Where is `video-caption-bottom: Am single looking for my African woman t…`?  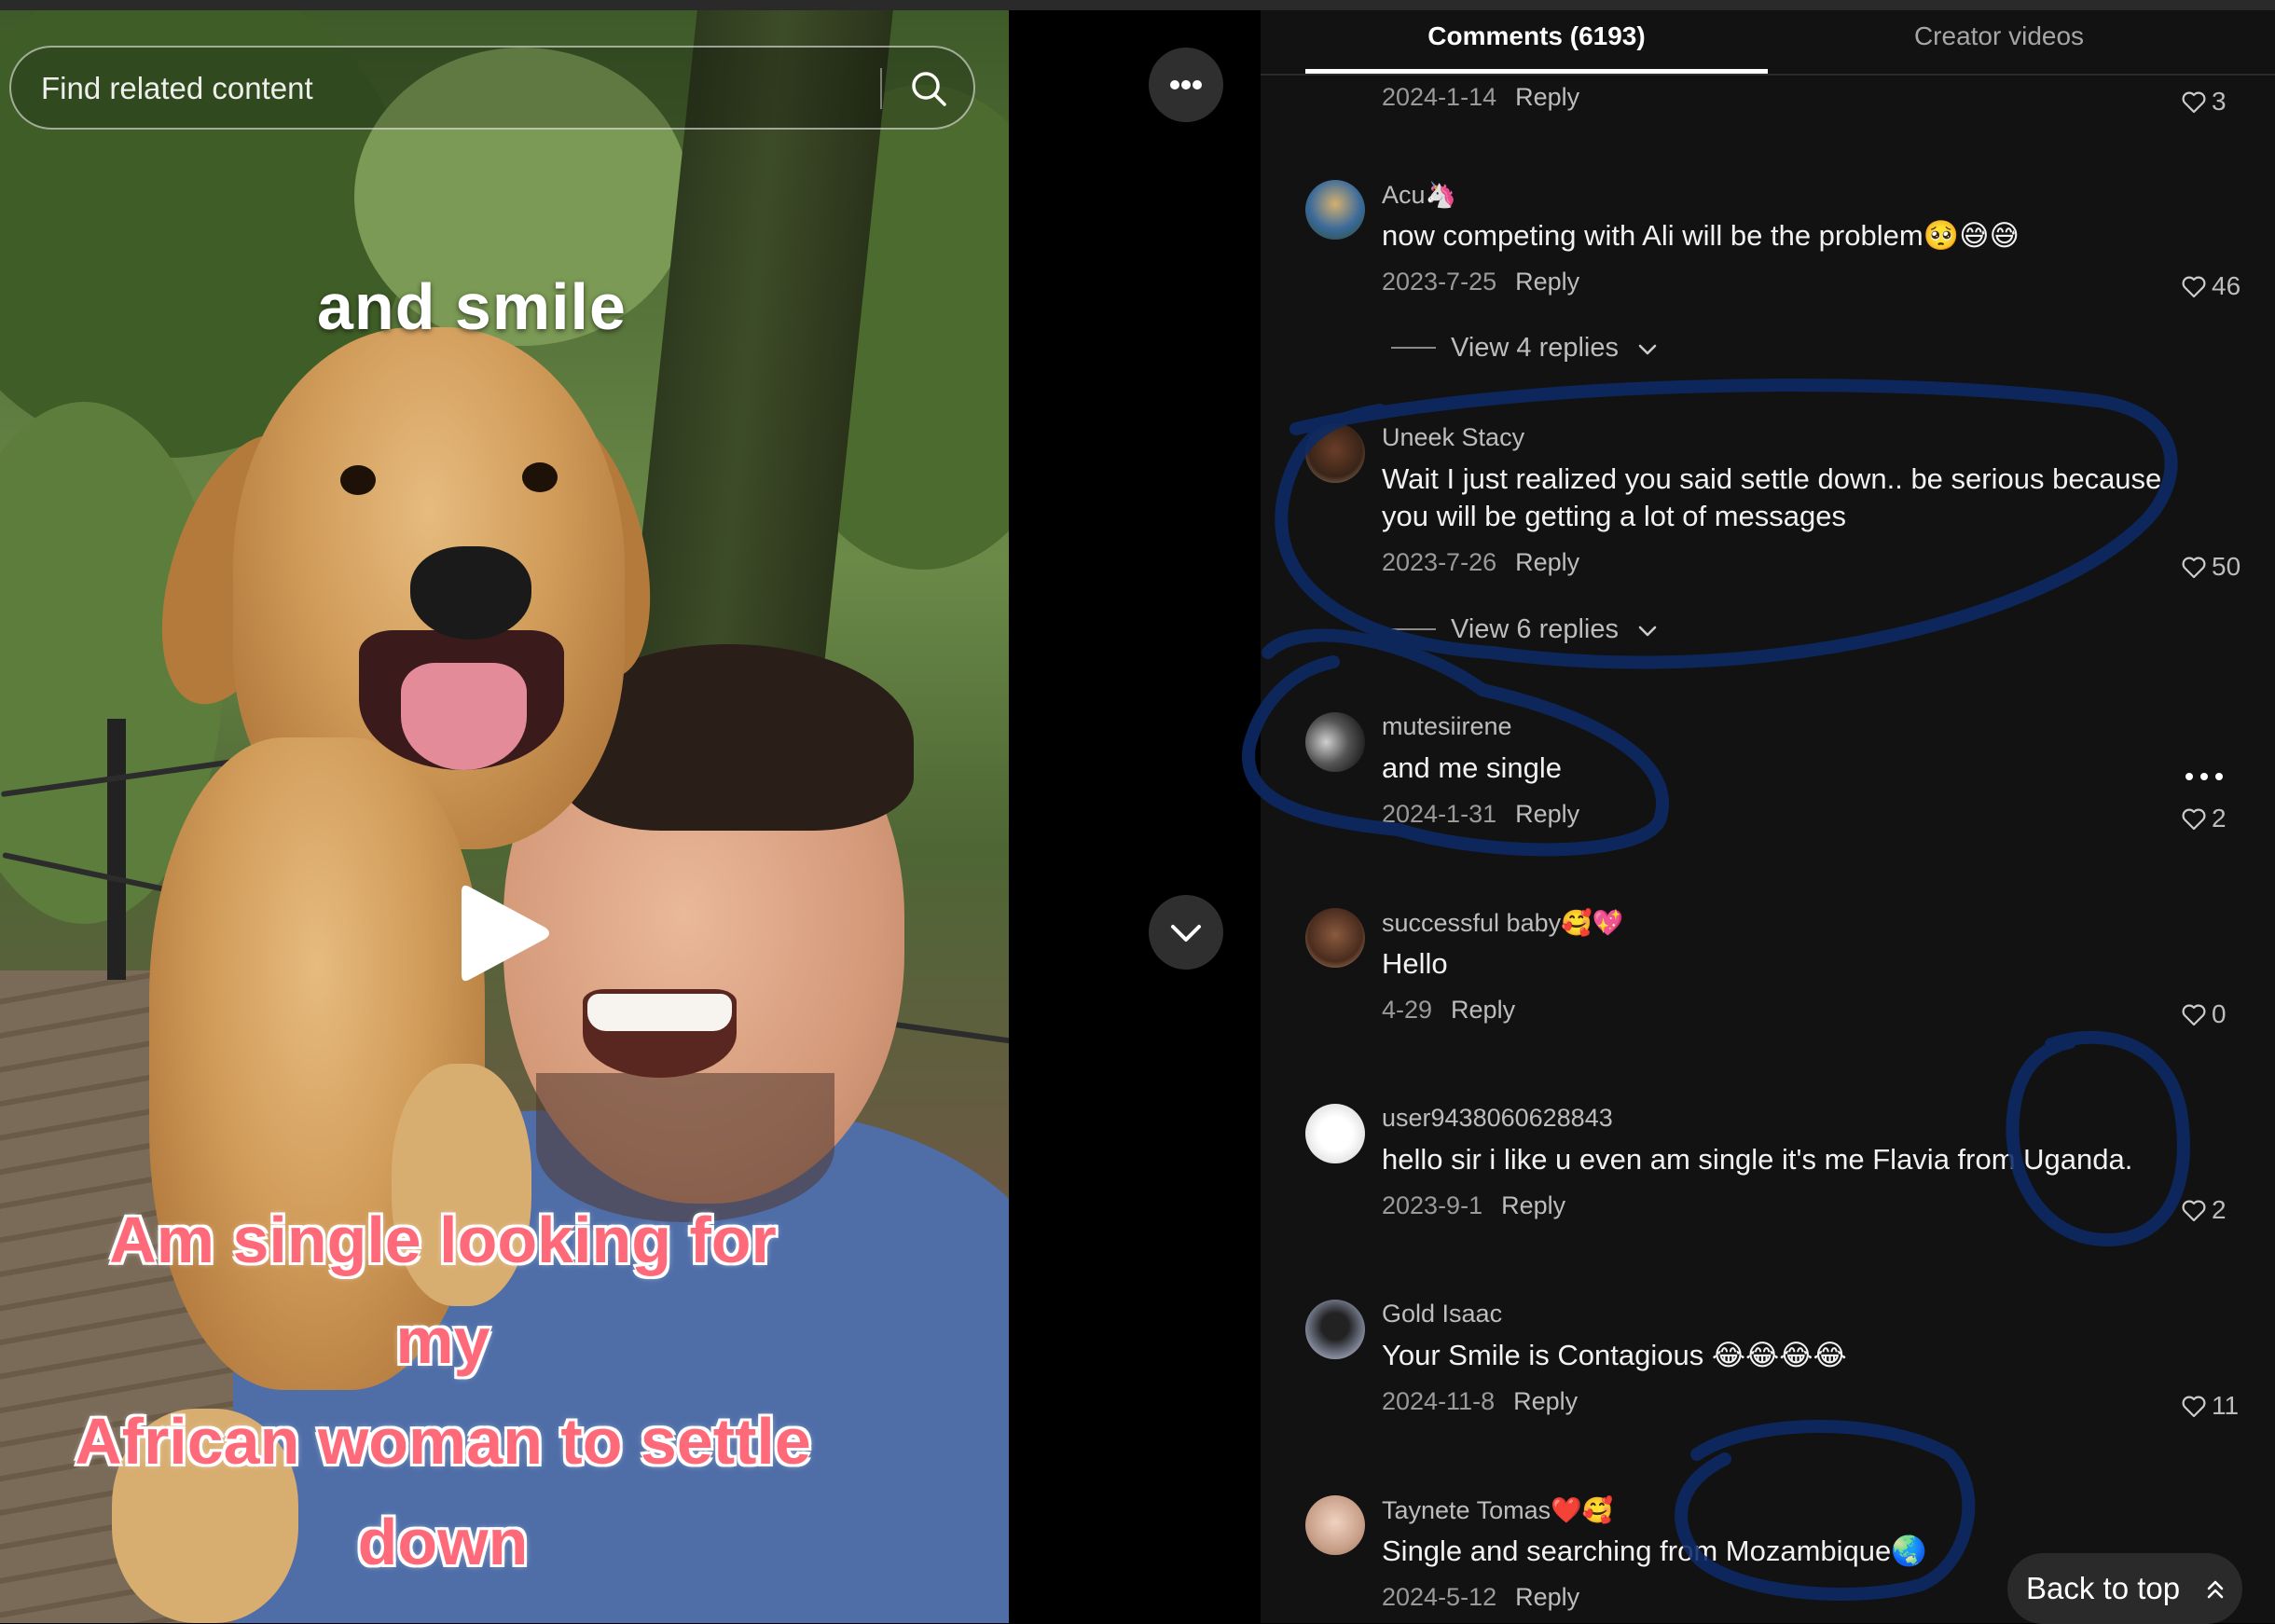
video-caption-bottom: Am single looking for my African woman t… is located at coordinates (443, 1391).